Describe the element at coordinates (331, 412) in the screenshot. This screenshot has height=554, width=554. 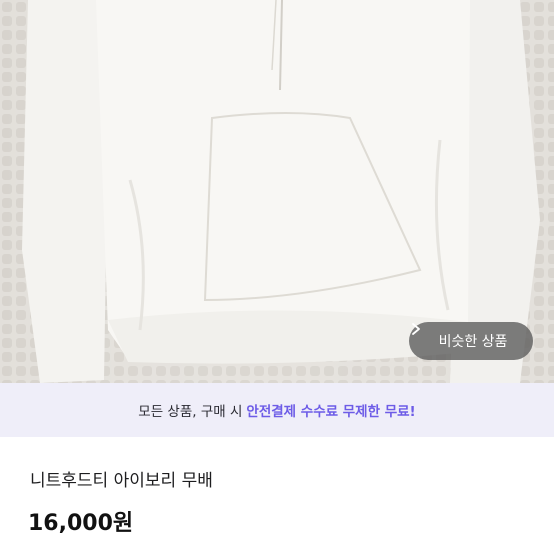
I see `promo-highlight: 안전결제 수수료 무제한 무료!` at that location.